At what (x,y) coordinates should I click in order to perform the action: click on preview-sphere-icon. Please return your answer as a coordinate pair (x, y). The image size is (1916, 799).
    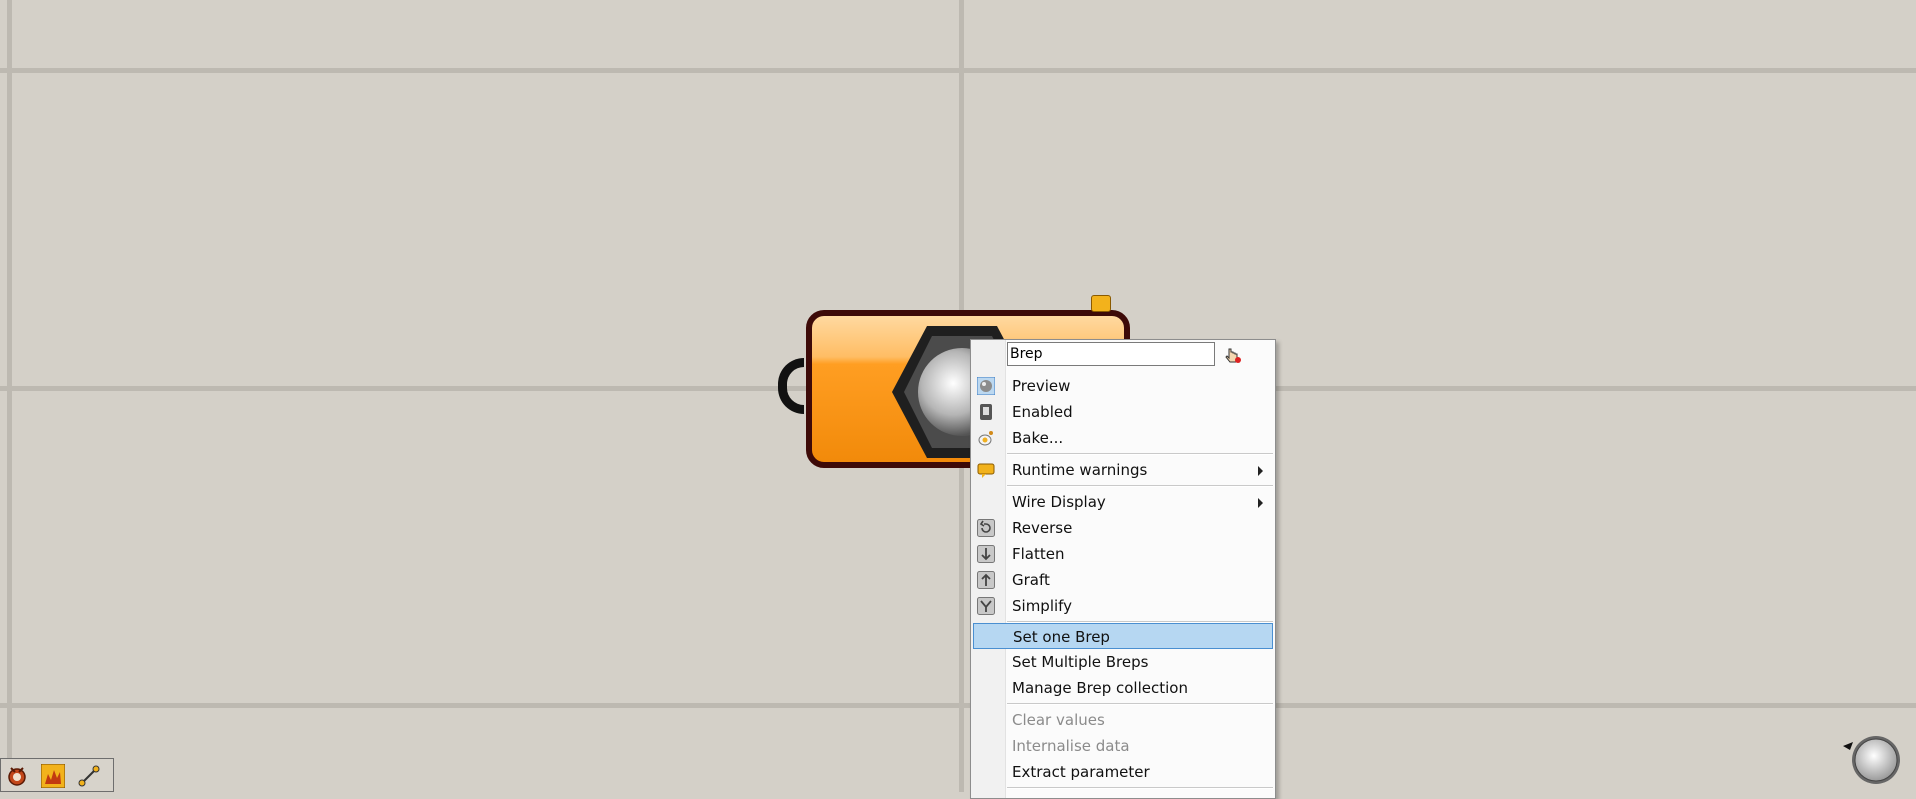
    Looking at the image, I should click on (986, 386).